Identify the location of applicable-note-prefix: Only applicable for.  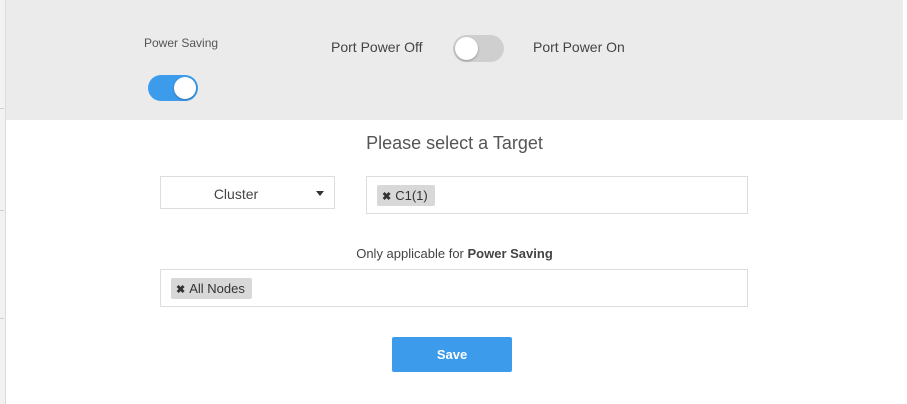
(410, 253).